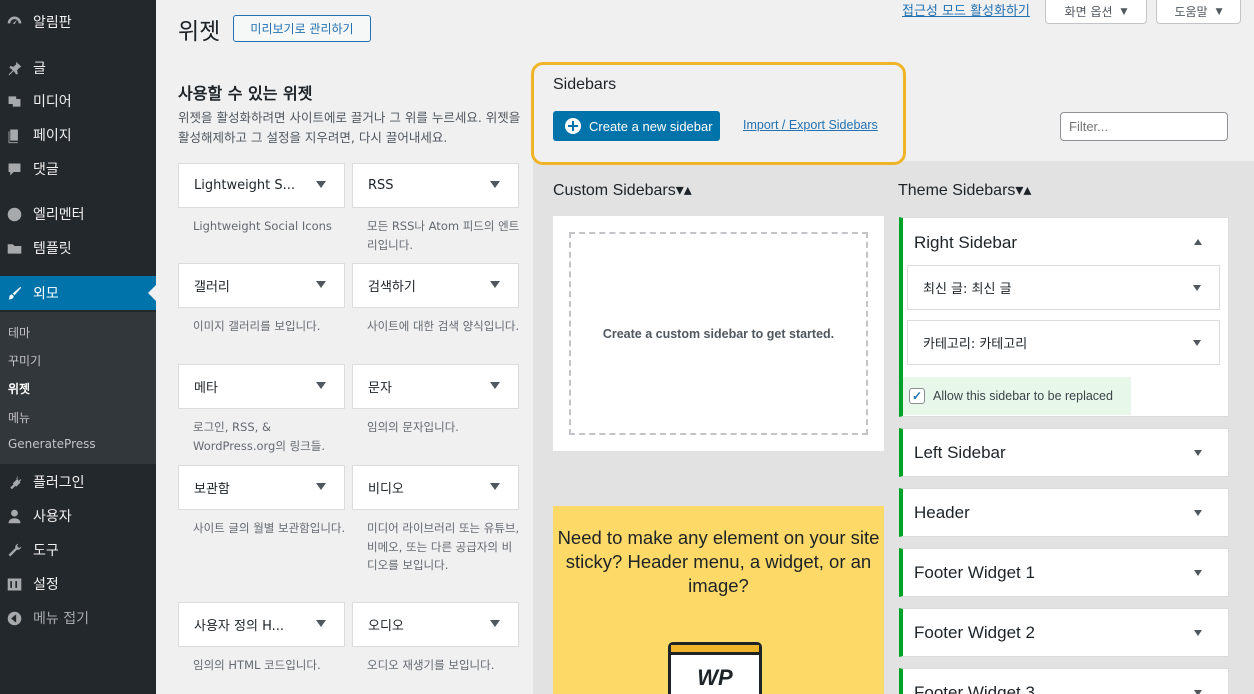  Describe the element at coordinates (1198, 242) in the screenshot. I see `caret-up-icon` at that location.